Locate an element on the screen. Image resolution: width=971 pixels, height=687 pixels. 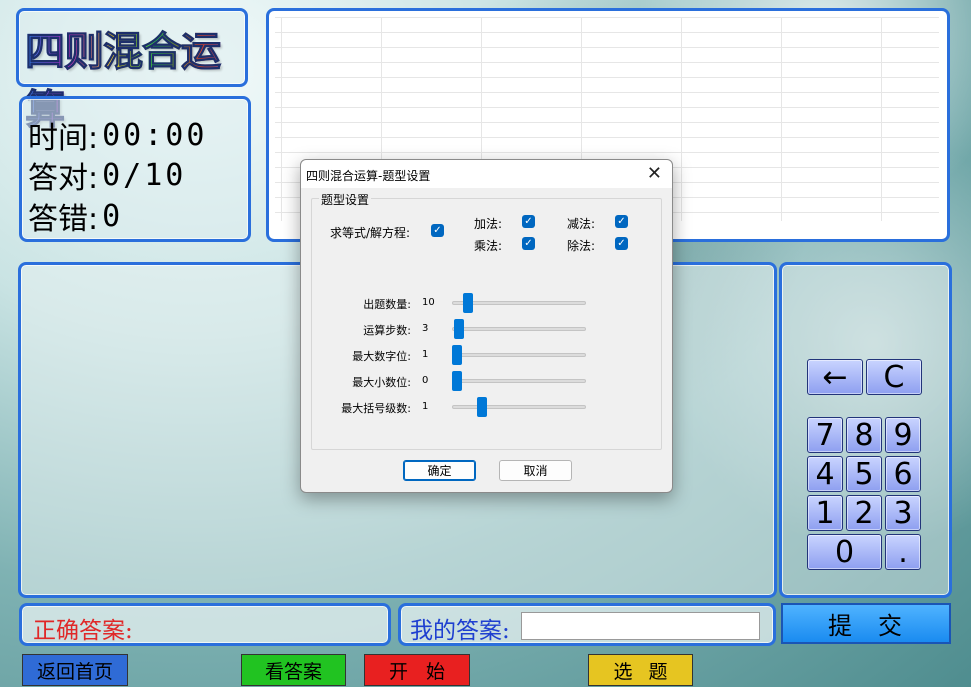
wrong-row: 答错: 0 is located at coordinates (75, 216).